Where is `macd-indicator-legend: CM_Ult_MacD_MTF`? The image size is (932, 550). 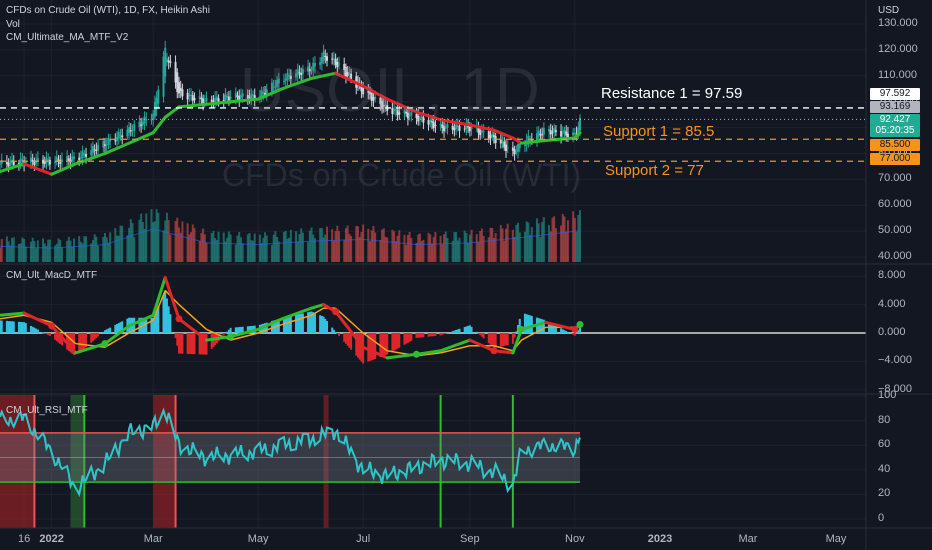 macd-indicator-legend: CM_Ult_MacD_MTF is located at coordinates (51, 276).